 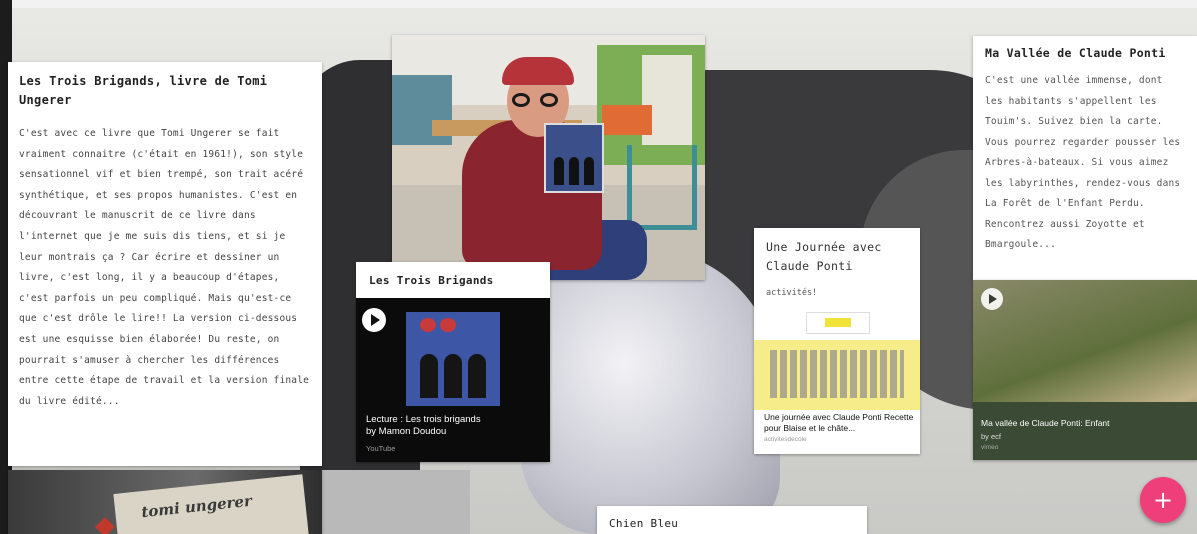 I want to click on photo-chair, so click(x=662, y=187).